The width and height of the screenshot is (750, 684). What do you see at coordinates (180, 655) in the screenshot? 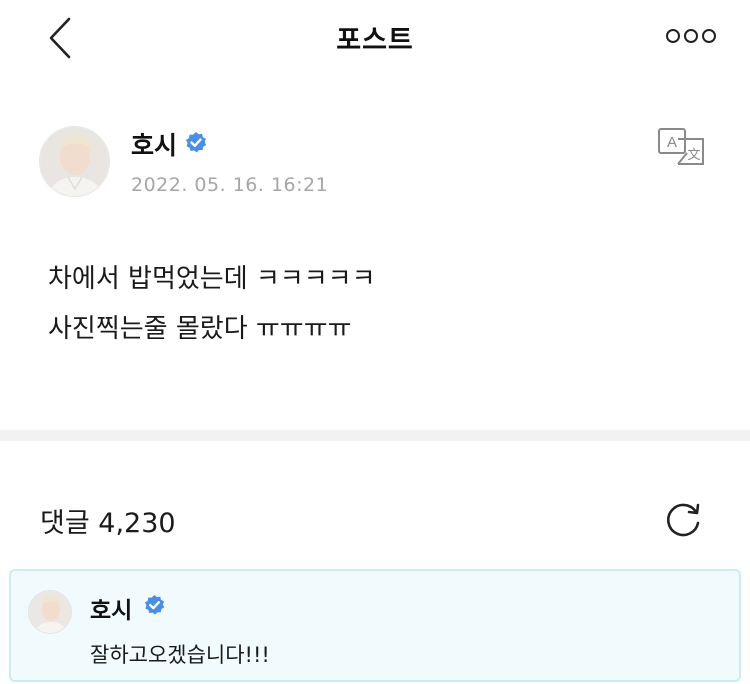
I see `comment-text: 잘하고오겠습니다!!!` at bounding box center [180, 655].